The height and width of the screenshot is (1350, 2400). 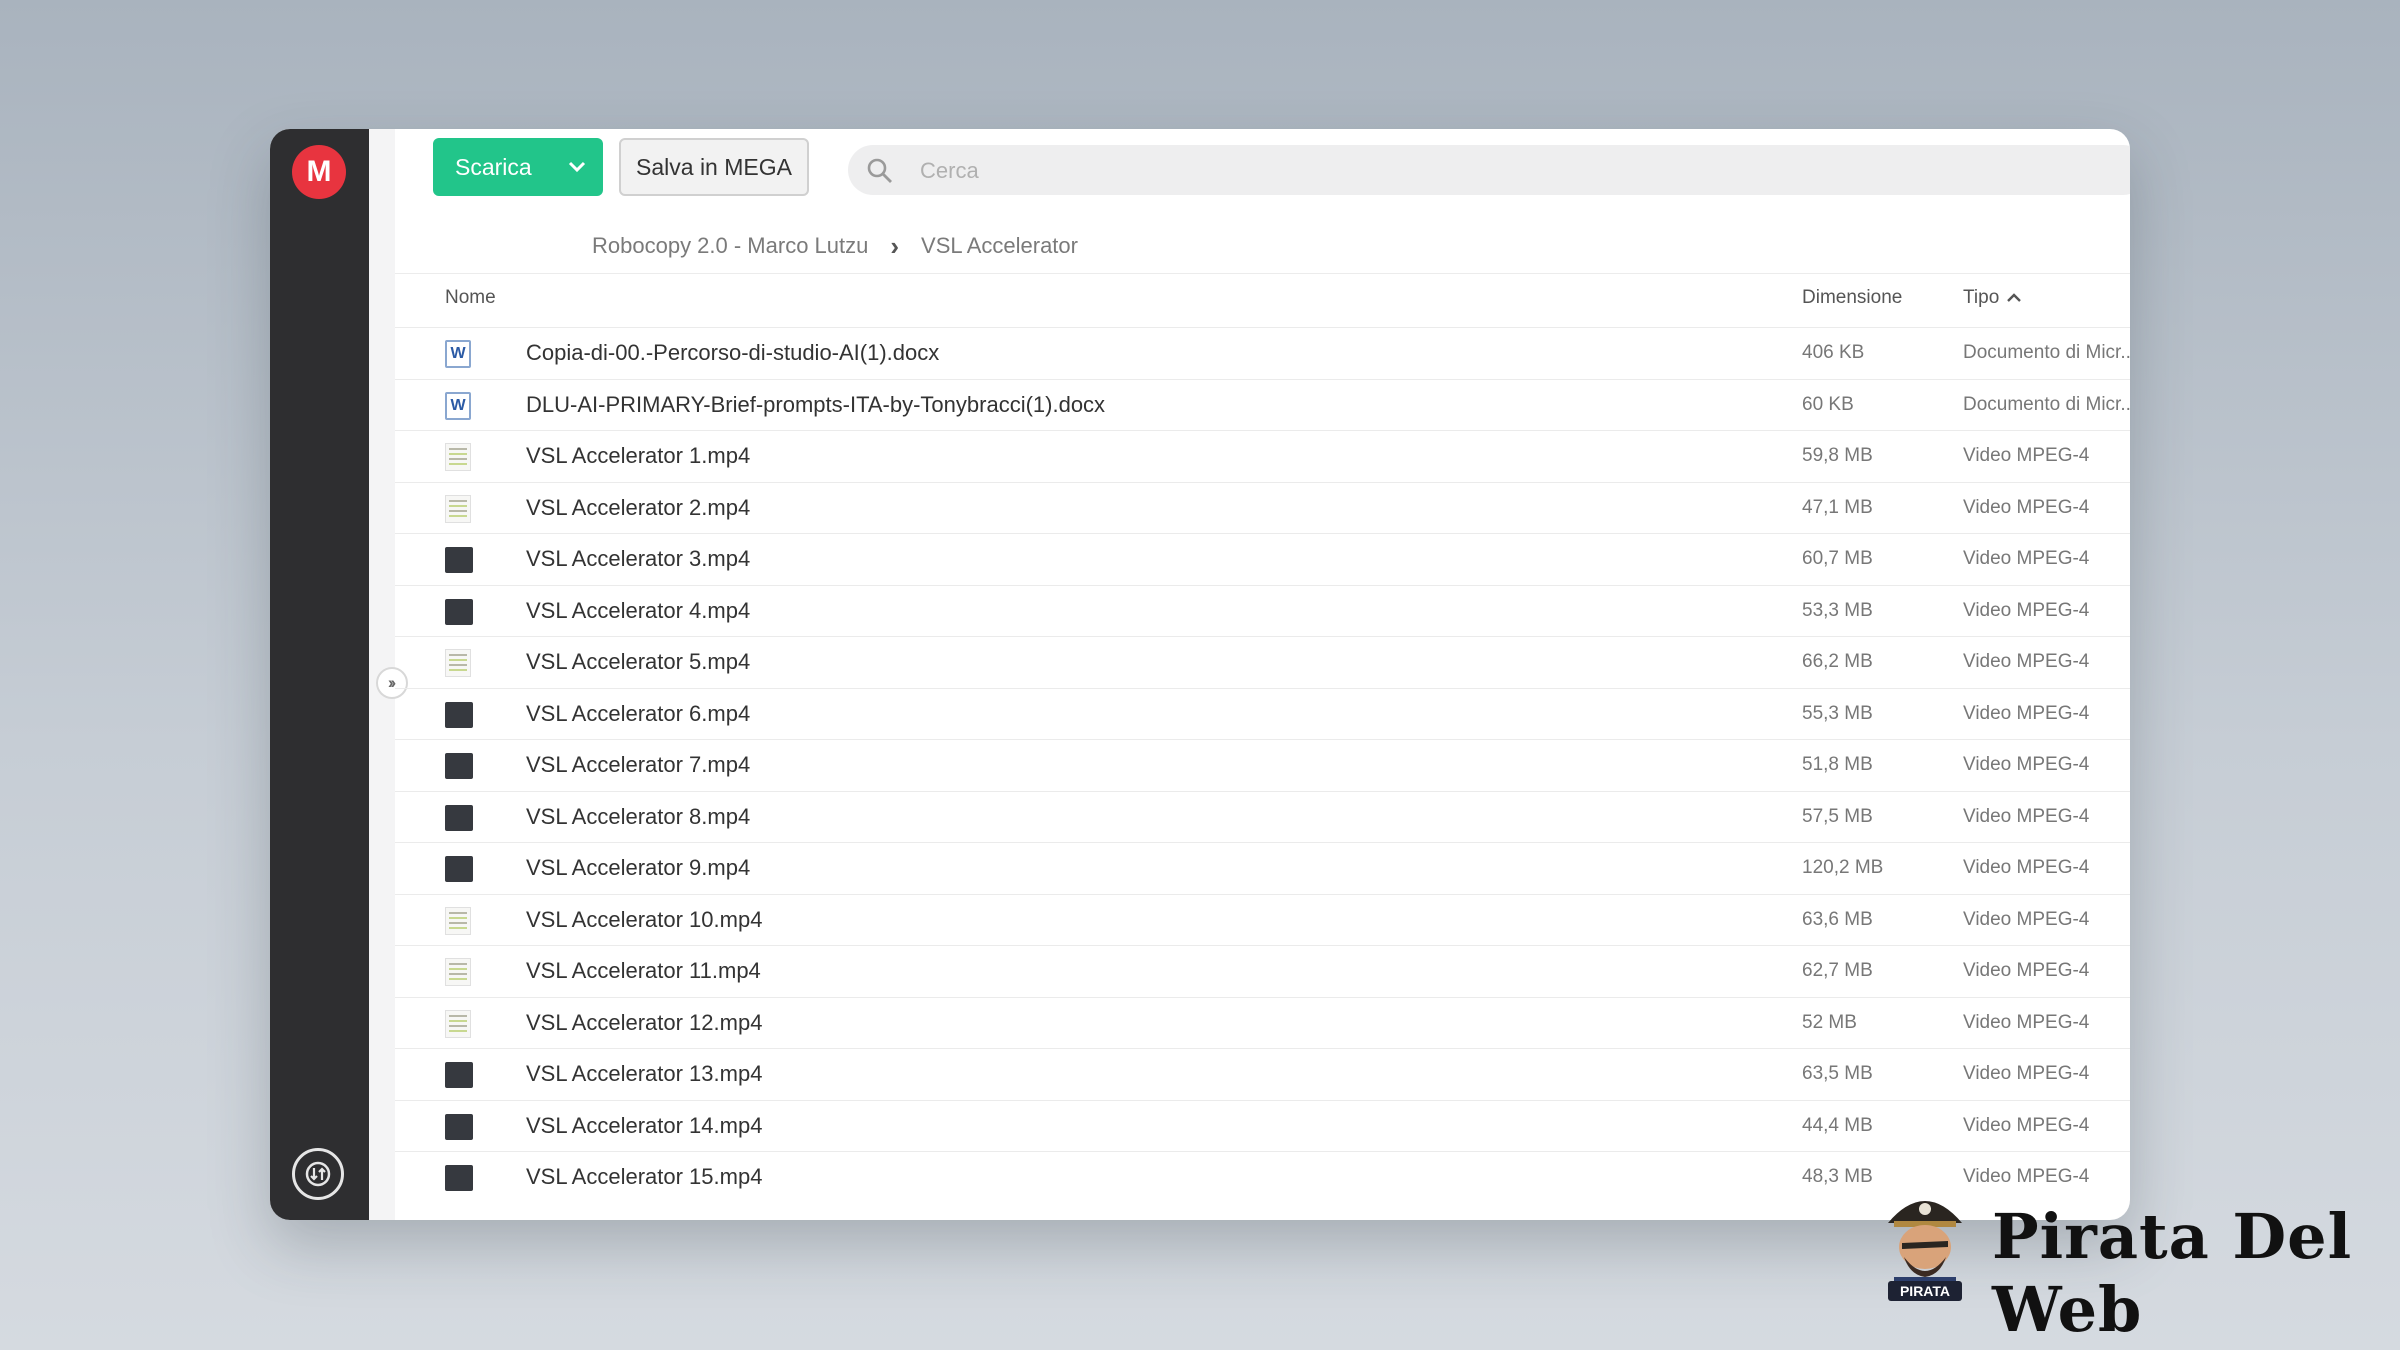 I want to click on file-name: VSL Accelerator 15.mp4, so click(x=644, y=1176).